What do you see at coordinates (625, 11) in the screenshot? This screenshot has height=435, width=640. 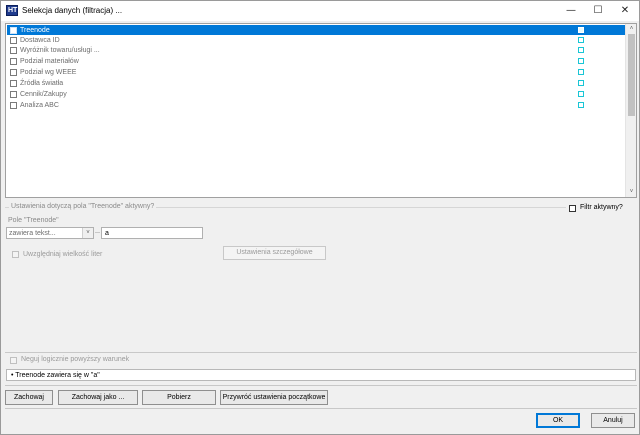 I see `close-button: ✕` at bounding box center [625, 11].